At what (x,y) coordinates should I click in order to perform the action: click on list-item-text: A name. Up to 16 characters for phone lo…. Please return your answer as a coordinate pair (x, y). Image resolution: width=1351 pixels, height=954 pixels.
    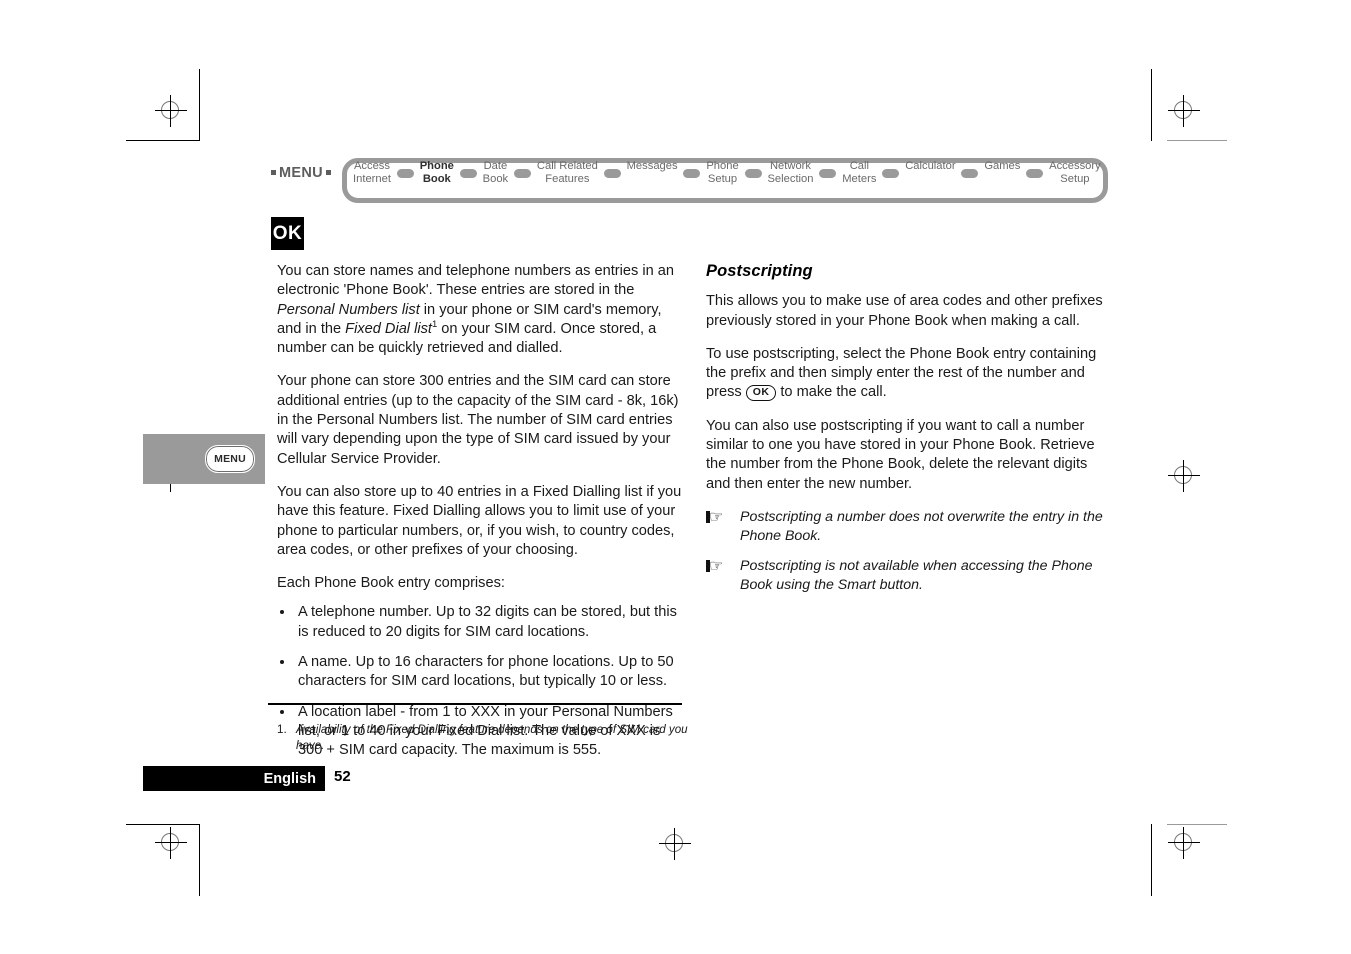
    Looking at the image, I should click on (486, 672).